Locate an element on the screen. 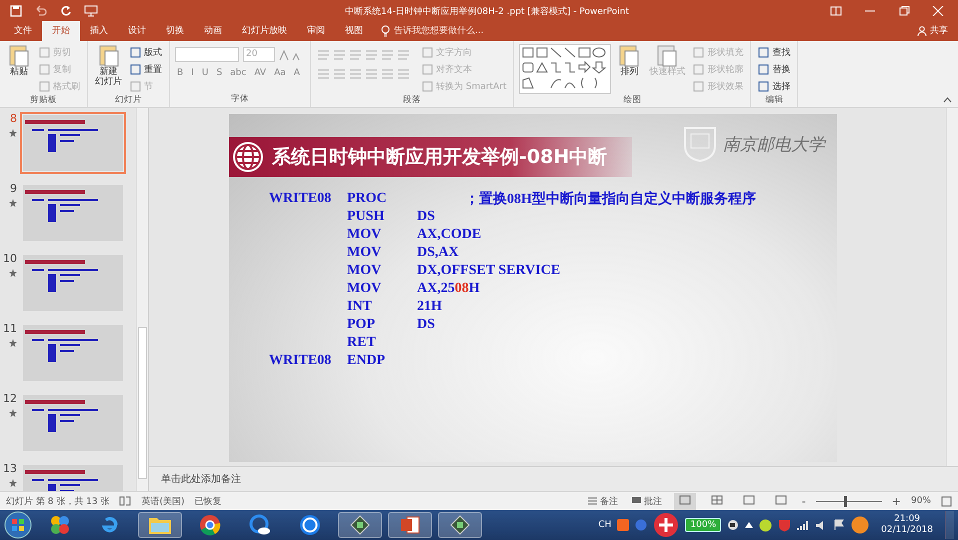  code-operand: 21H is located at coordinates (429, 306).